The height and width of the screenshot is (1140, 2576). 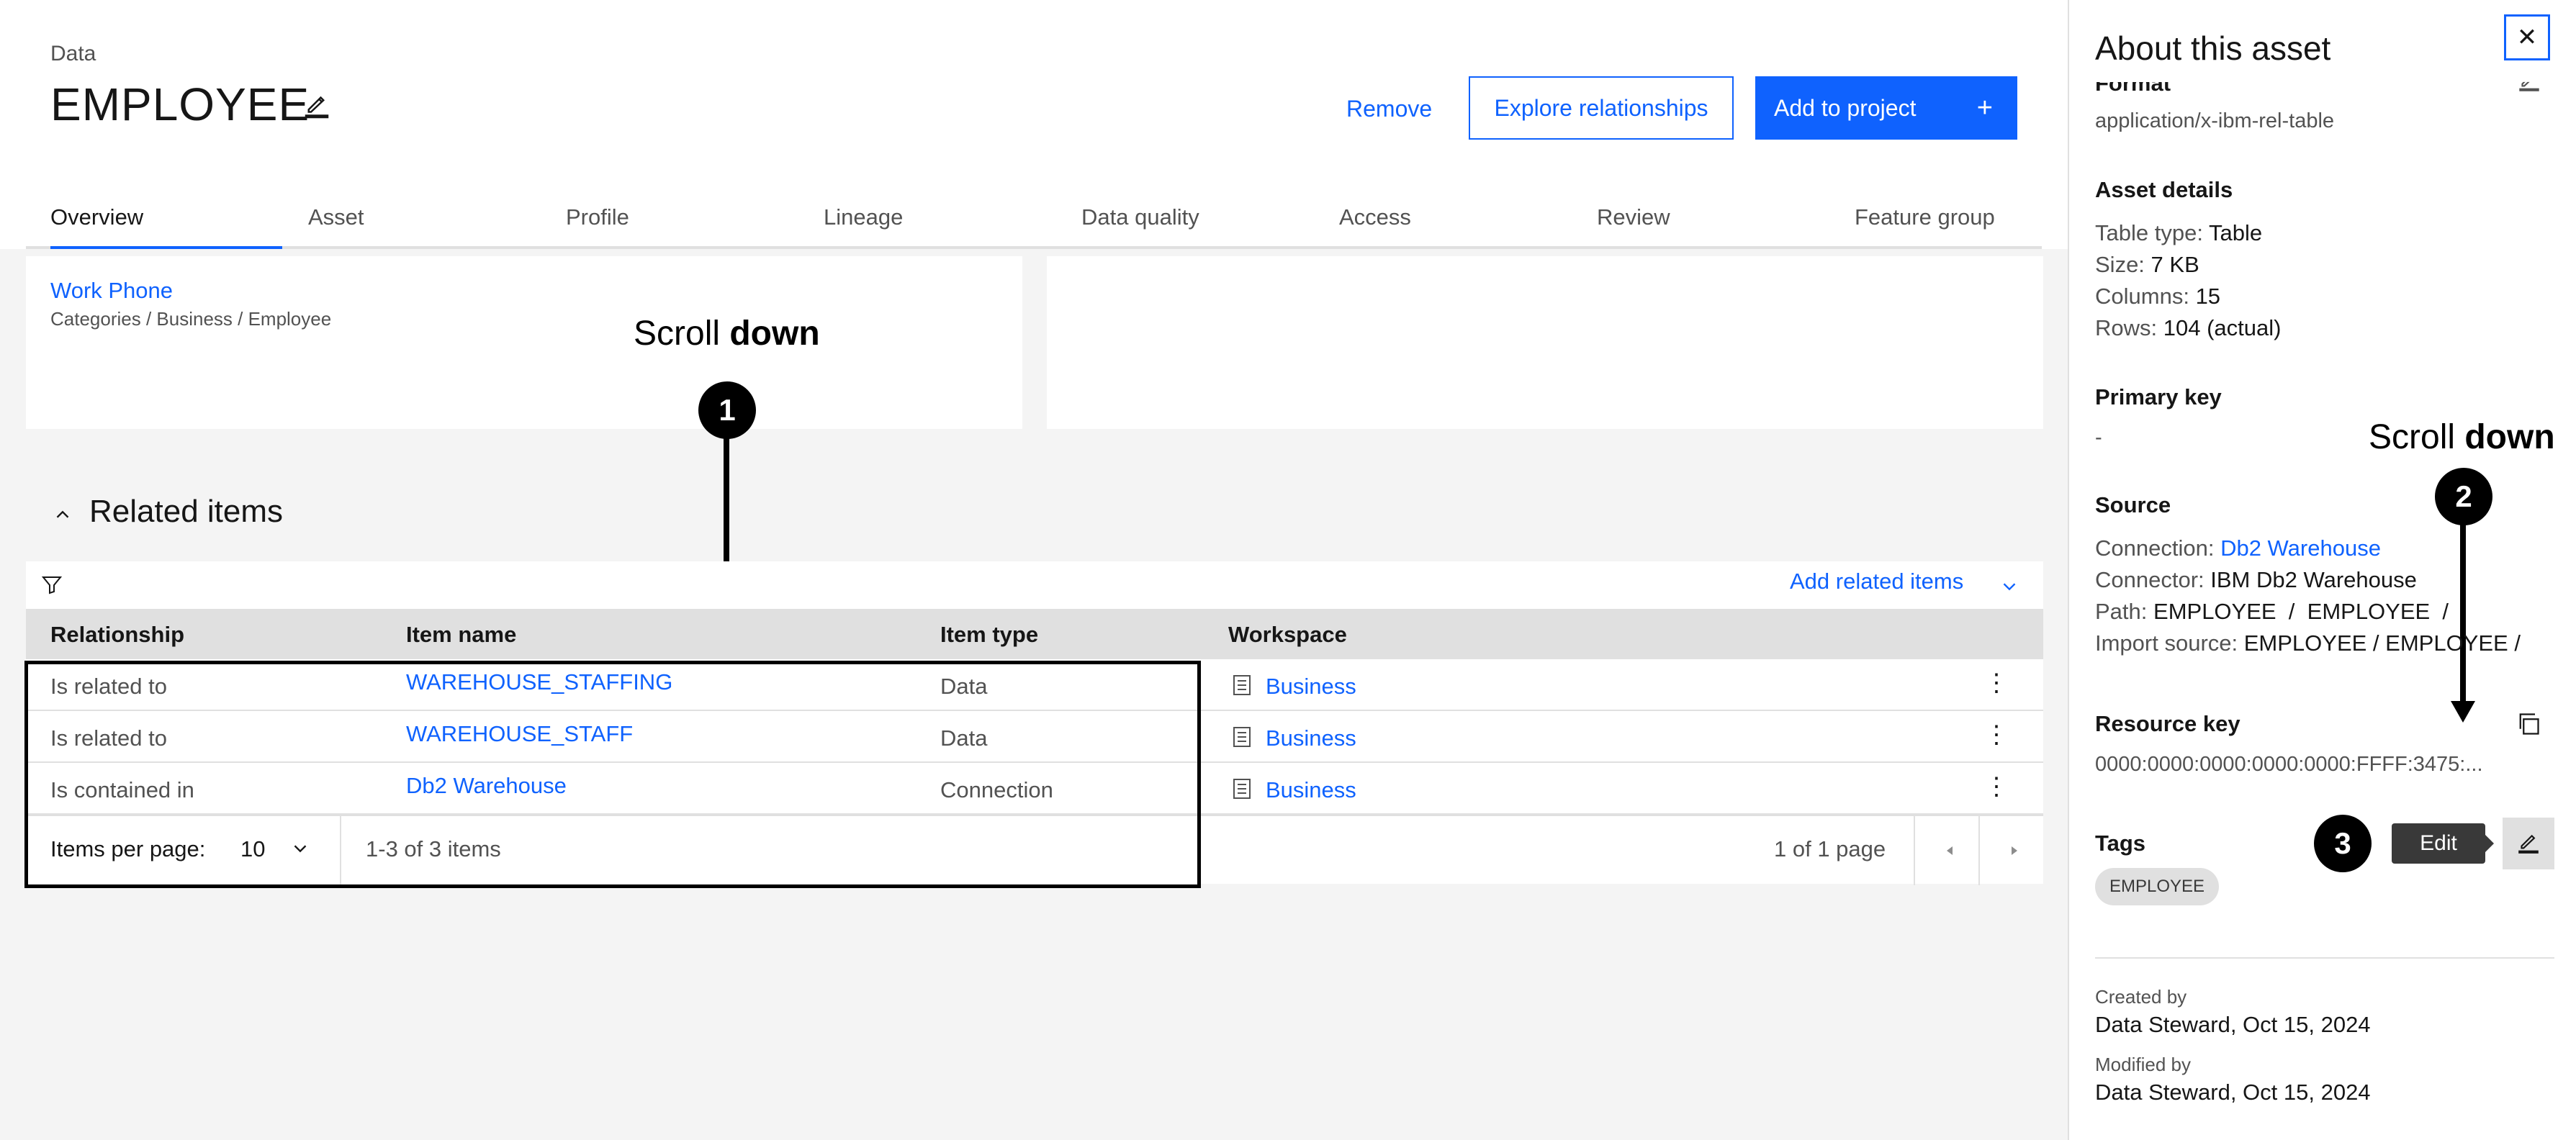 What do you see at coordinates (2121, 611) in the screenshot?
I see `path-key: Path:` at bounding box center [2121, 611].